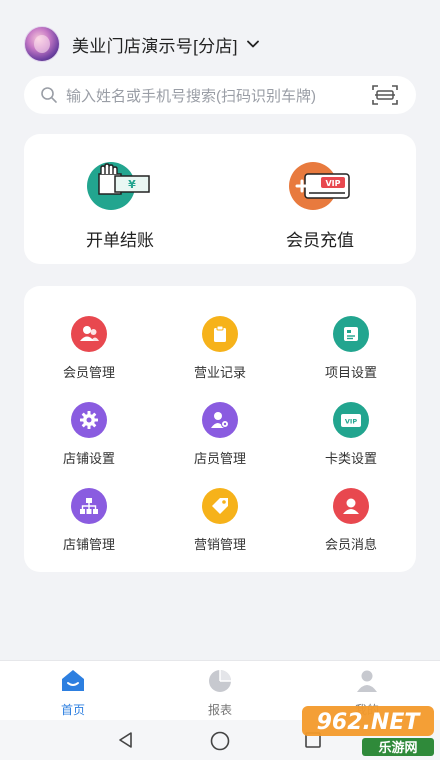 This screenshot has height=760, width=440. Describe the element at coordinates (118, 186) in the screenshot. I see `cash-hand-icon: ¥` at that location.